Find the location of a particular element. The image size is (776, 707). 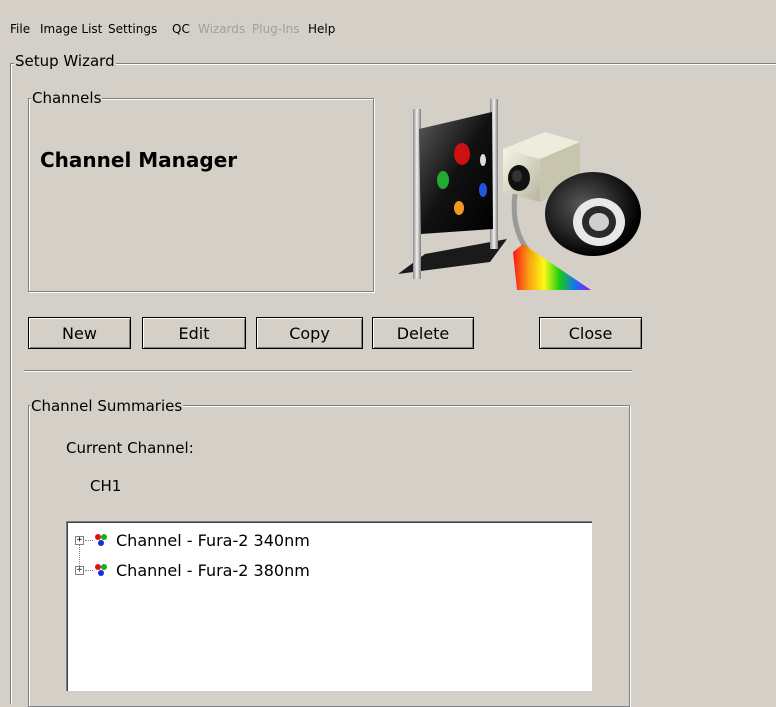

channel-manager-heading: Channel Manager is located at coordinates (139, 160).